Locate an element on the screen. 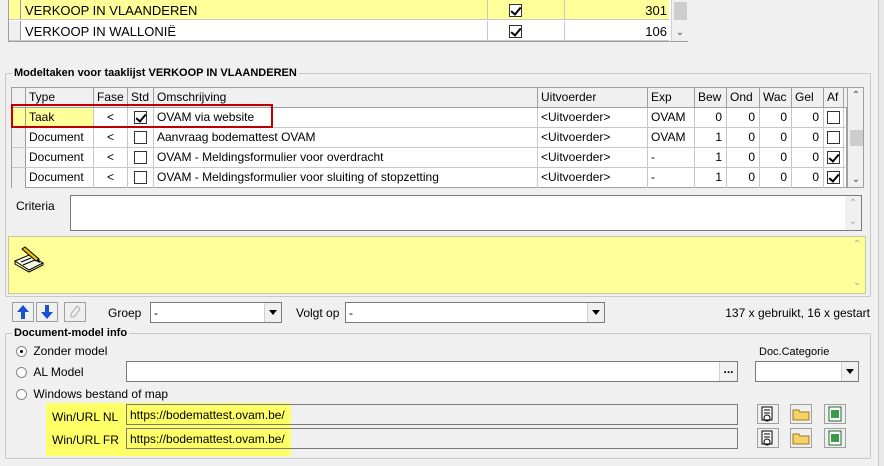  col-ond: Ond is located at coordinates (743, 97).